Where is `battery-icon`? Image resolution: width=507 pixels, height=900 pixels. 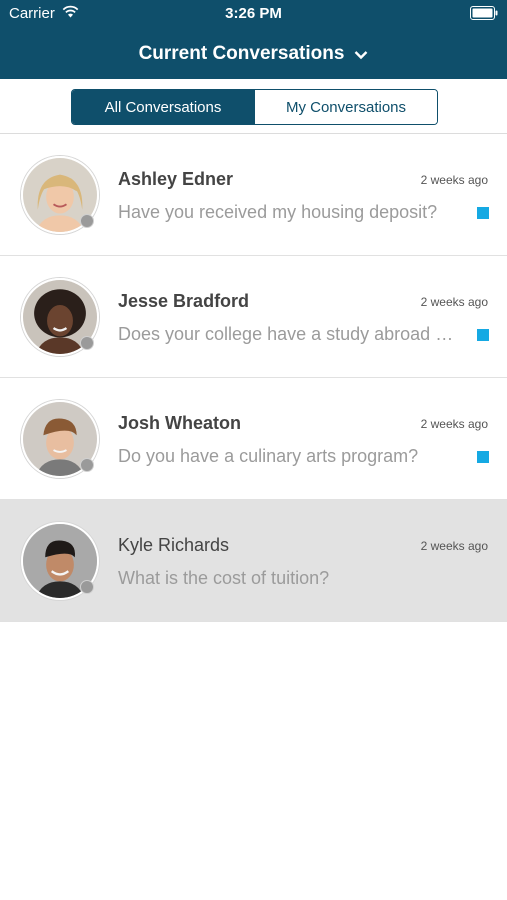
battery-icon is located at coordinates (484, 13).